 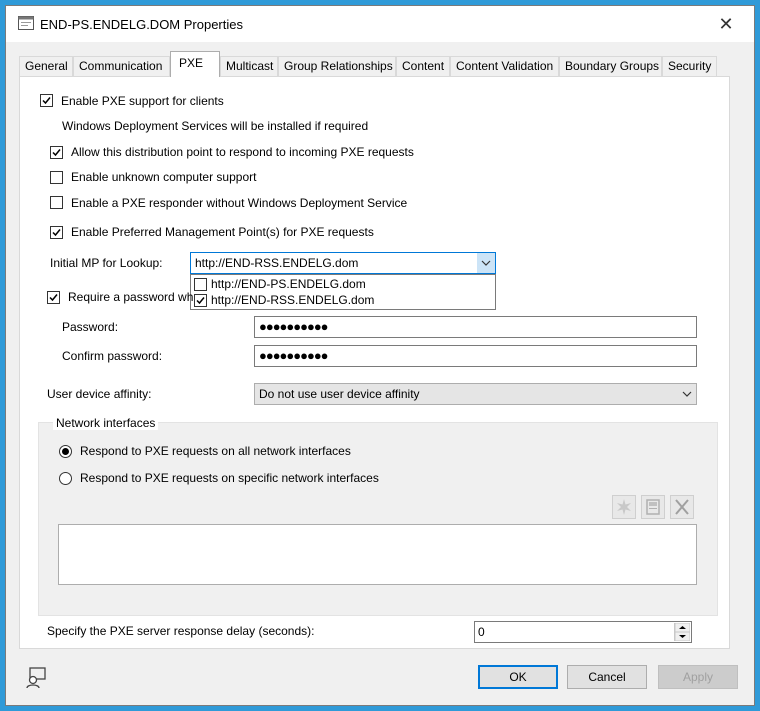 I want to click on unknown-computer-checkbox, so click(x=56, y=177).